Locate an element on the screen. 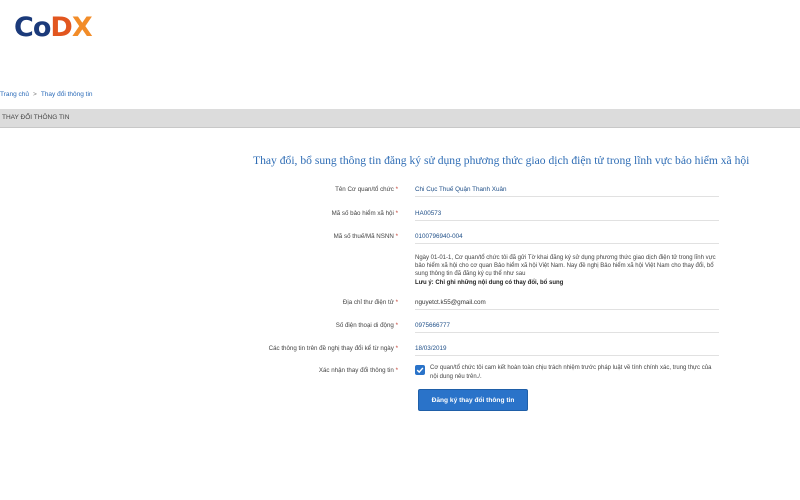 This screenshot has width=800, height=500. phone-label: Số điện thoại di động * is located at coordinates (366, 325).